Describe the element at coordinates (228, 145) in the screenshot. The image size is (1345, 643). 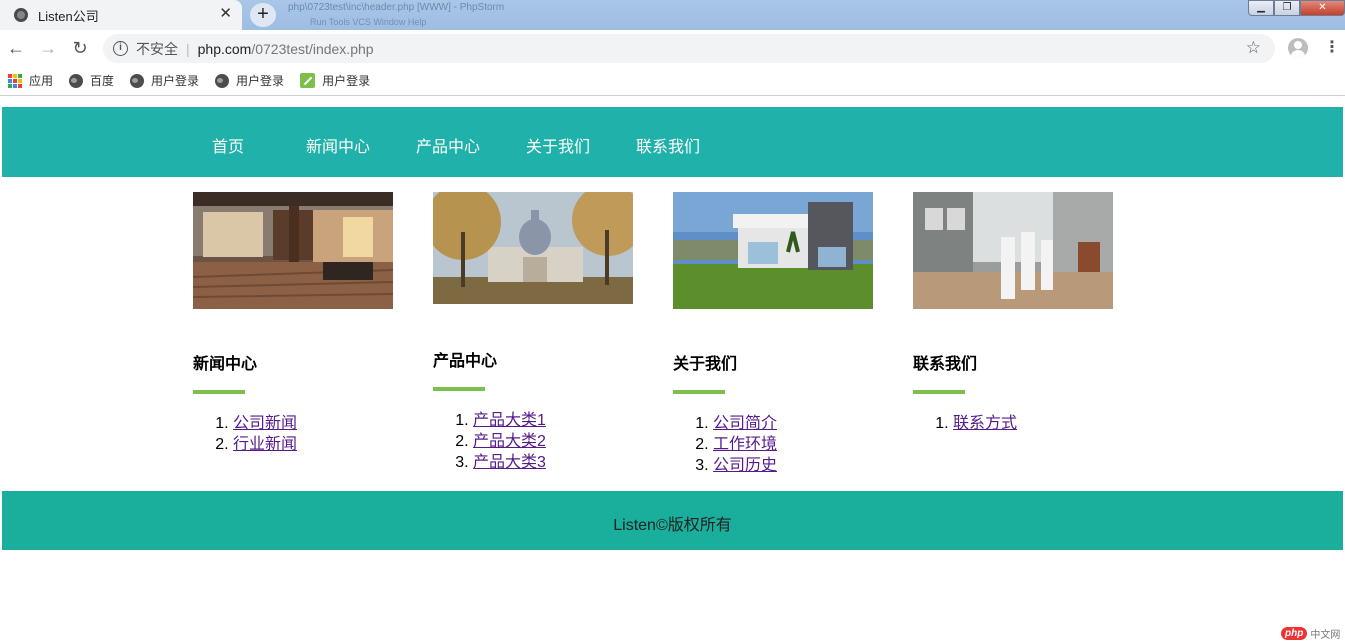
I see `nav-link-home: 首页` at that location.